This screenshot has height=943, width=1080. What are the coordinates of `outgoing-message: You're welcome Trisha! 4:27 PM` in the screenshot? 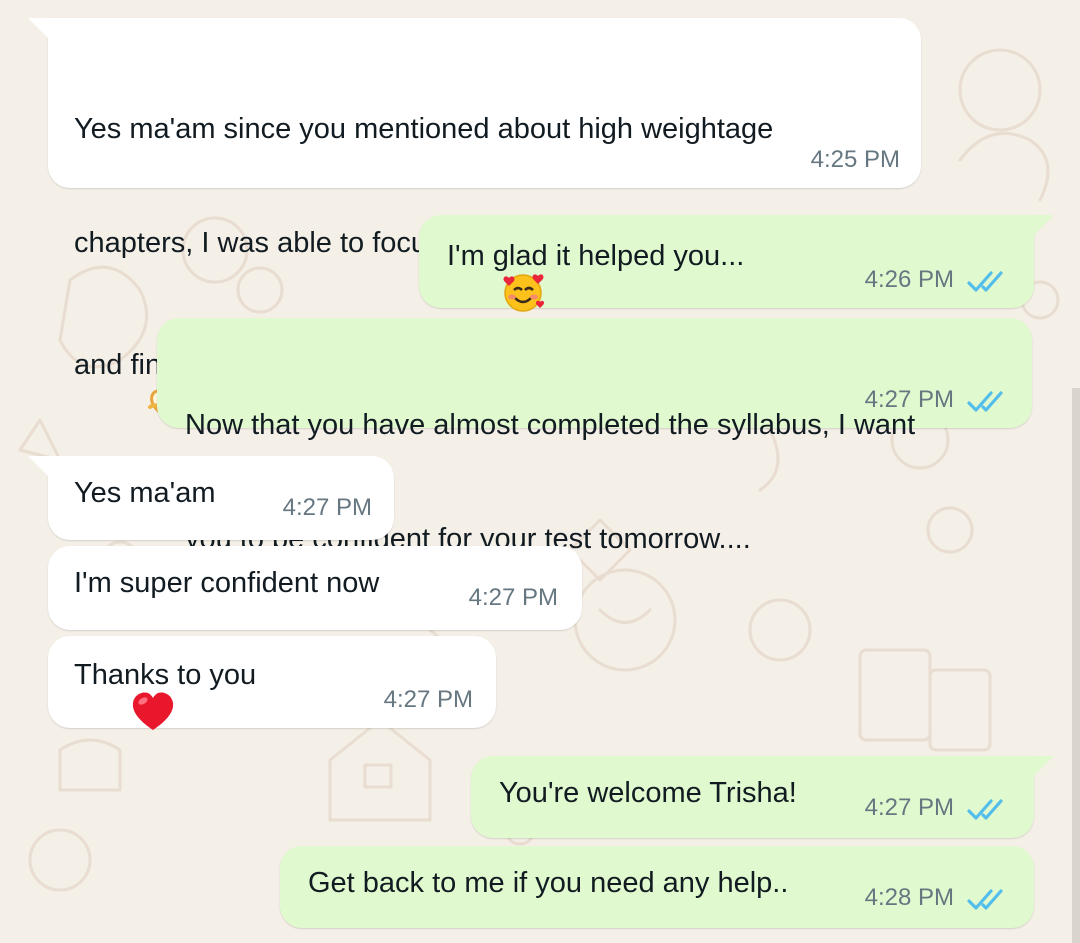 It's located at (762, 797).